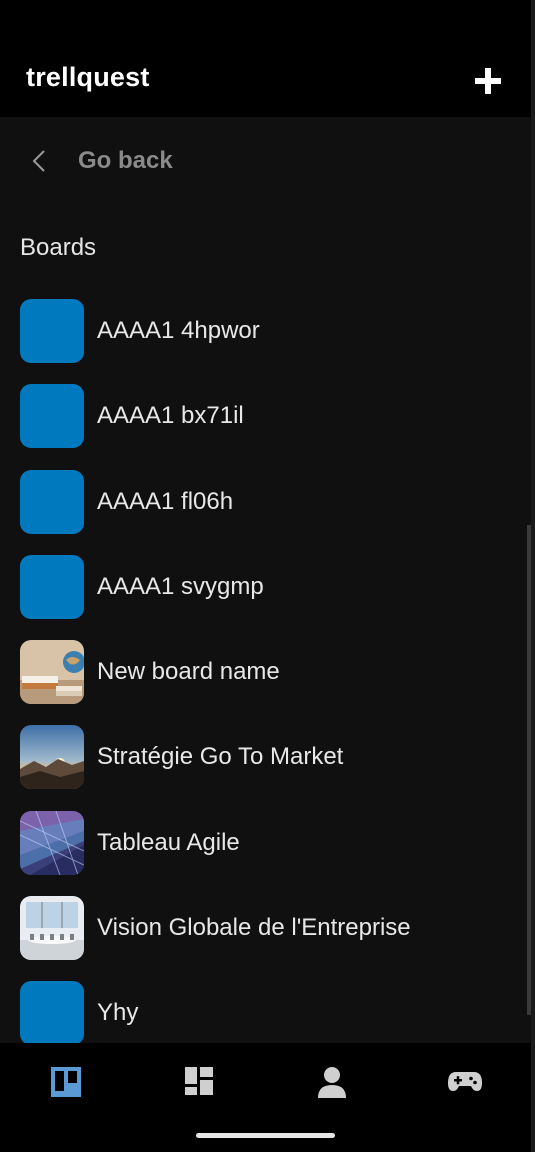 Image resolution: width=535 pixels, height=1152 pixels. What do you see at coordinates (88, 77) in the screenshot?
I see `app-title: trellquest` at bounding box center [88, 77].